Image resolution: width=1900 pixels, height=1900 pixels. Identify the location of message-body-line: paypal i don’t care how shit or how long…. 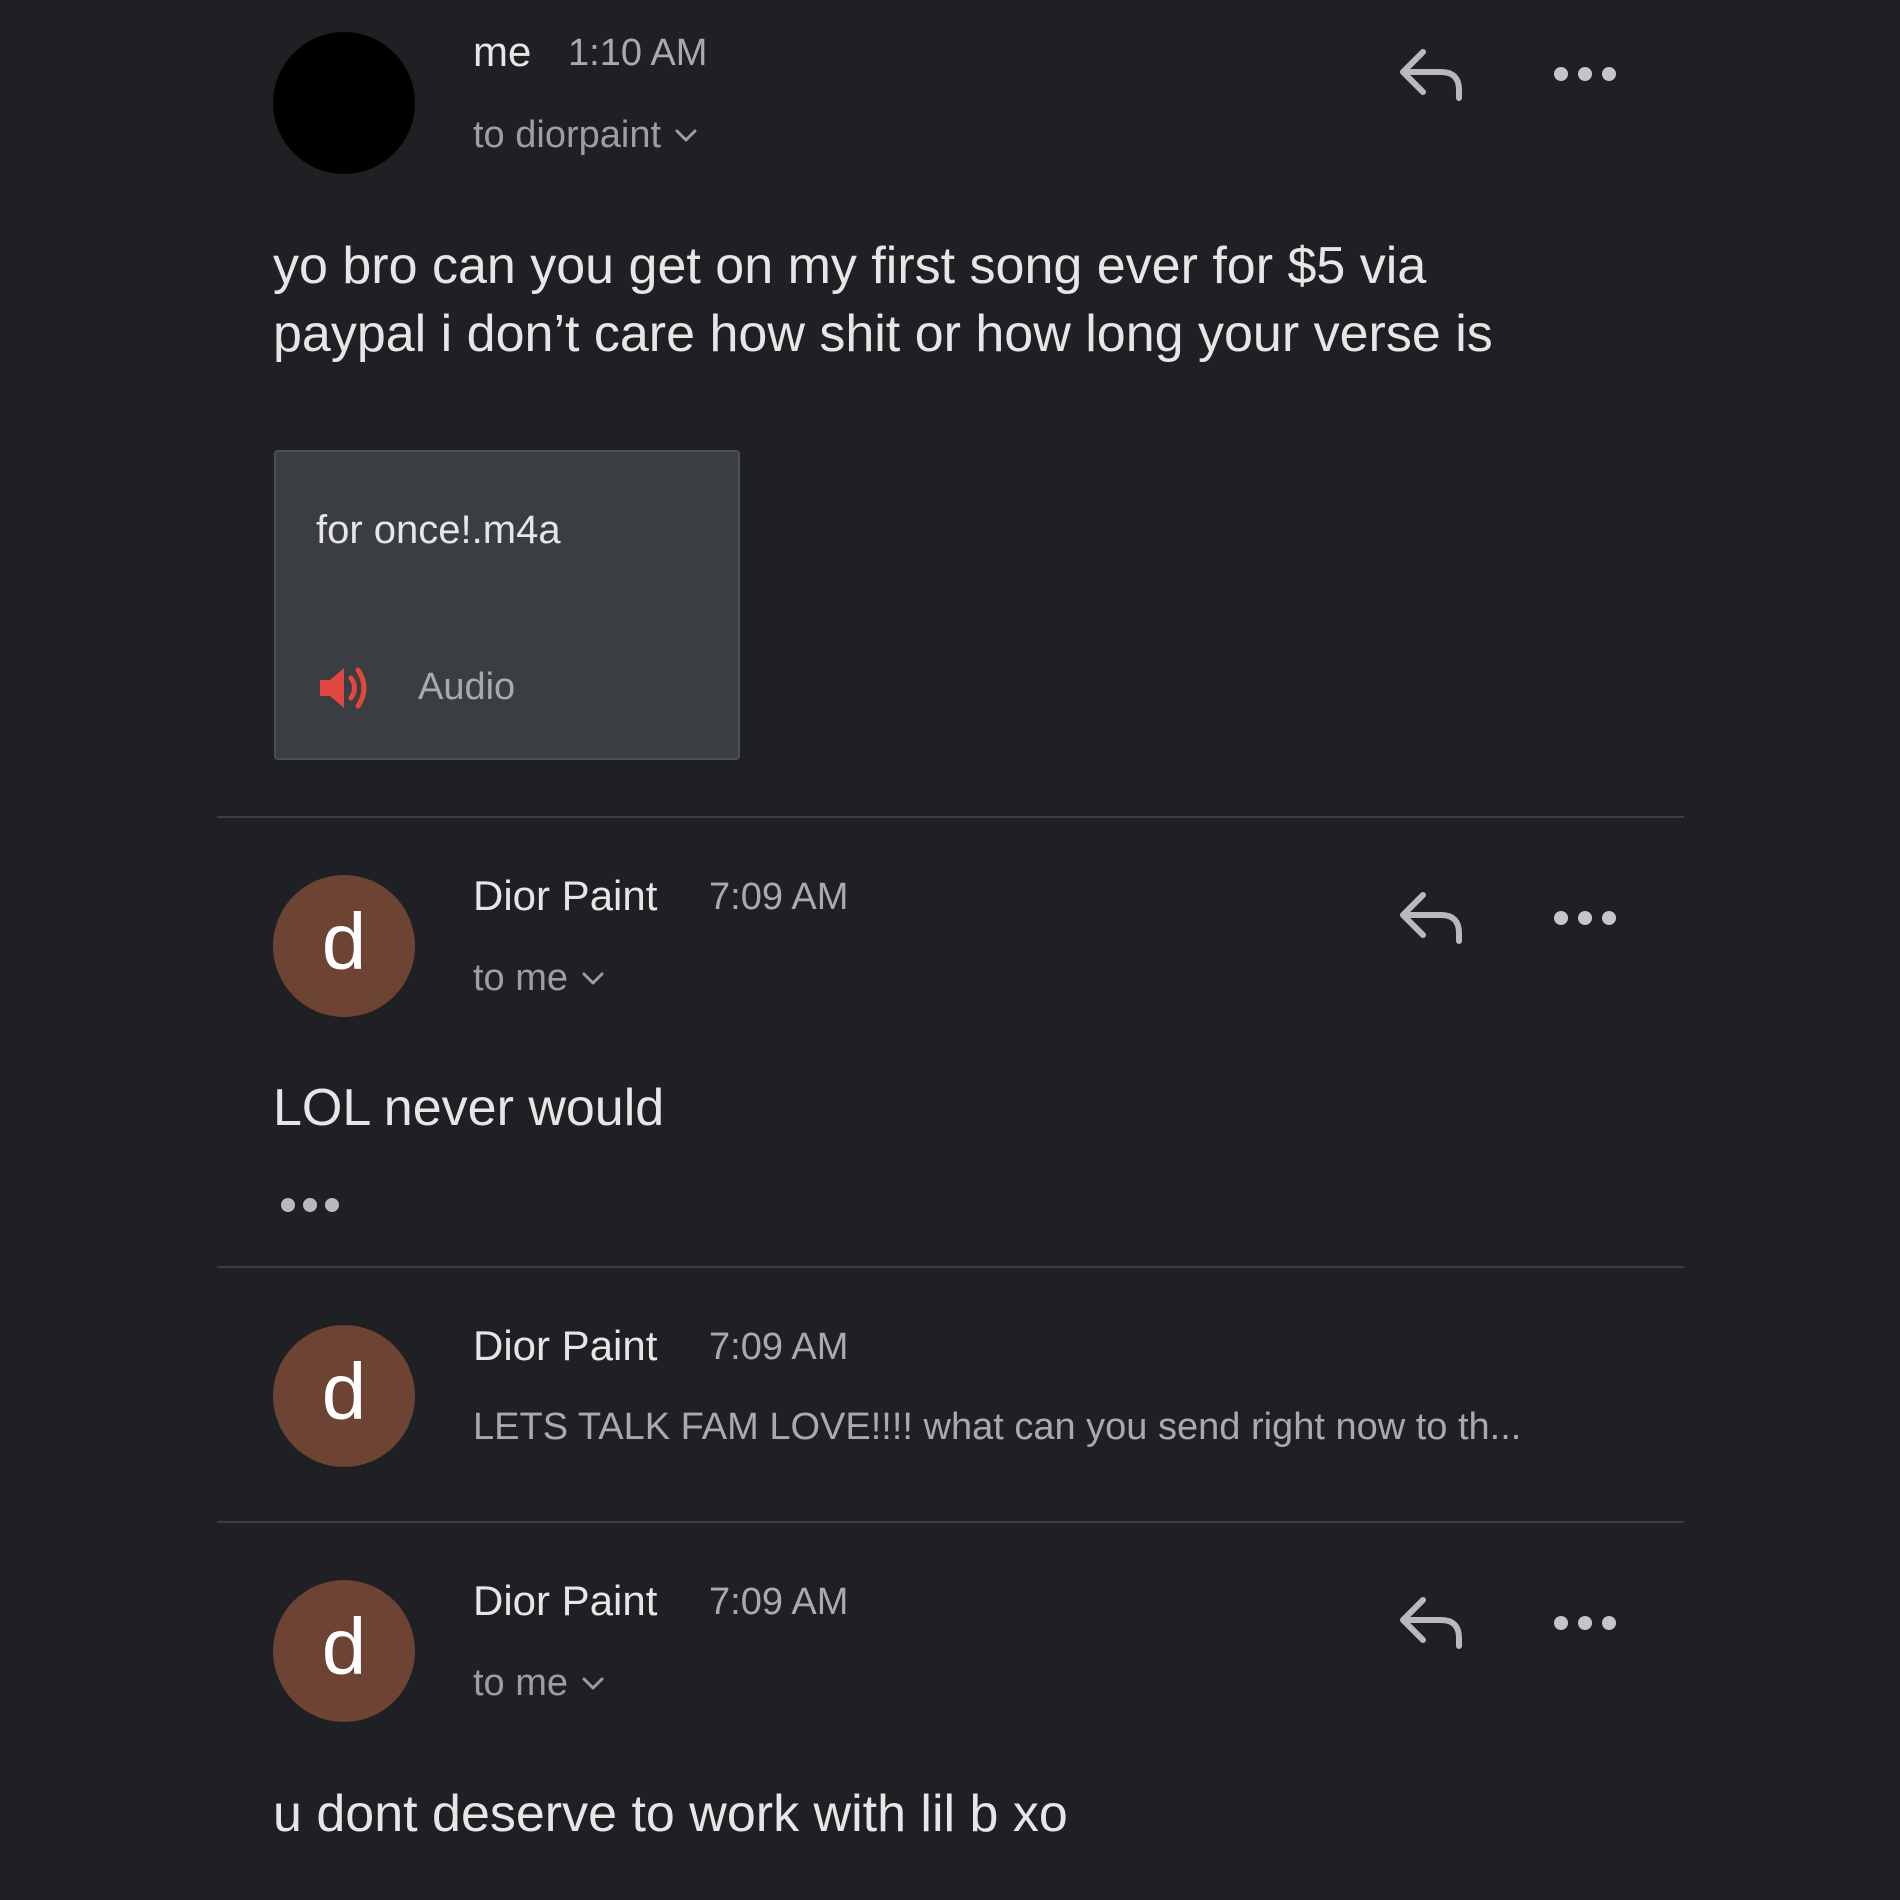
(883, 334).